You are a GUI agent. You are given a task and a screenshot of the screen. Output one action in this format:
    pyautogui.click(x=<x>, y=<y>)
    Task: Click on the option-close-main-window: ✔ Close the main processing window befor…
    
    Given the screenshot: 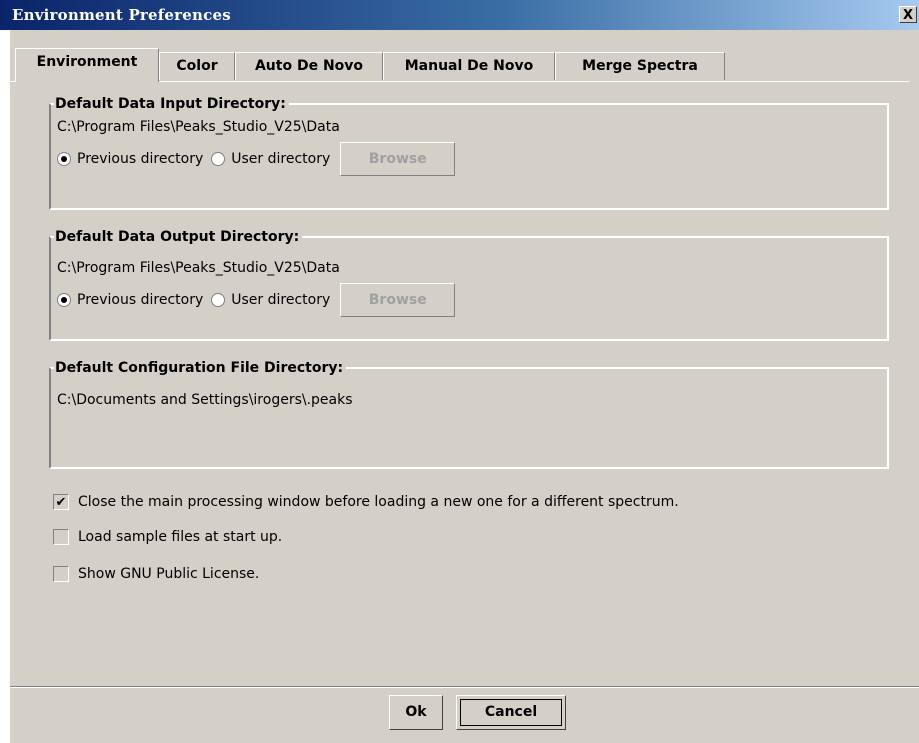 What is the action you would take?
    pyautogui.click(x=366, y=502)
    